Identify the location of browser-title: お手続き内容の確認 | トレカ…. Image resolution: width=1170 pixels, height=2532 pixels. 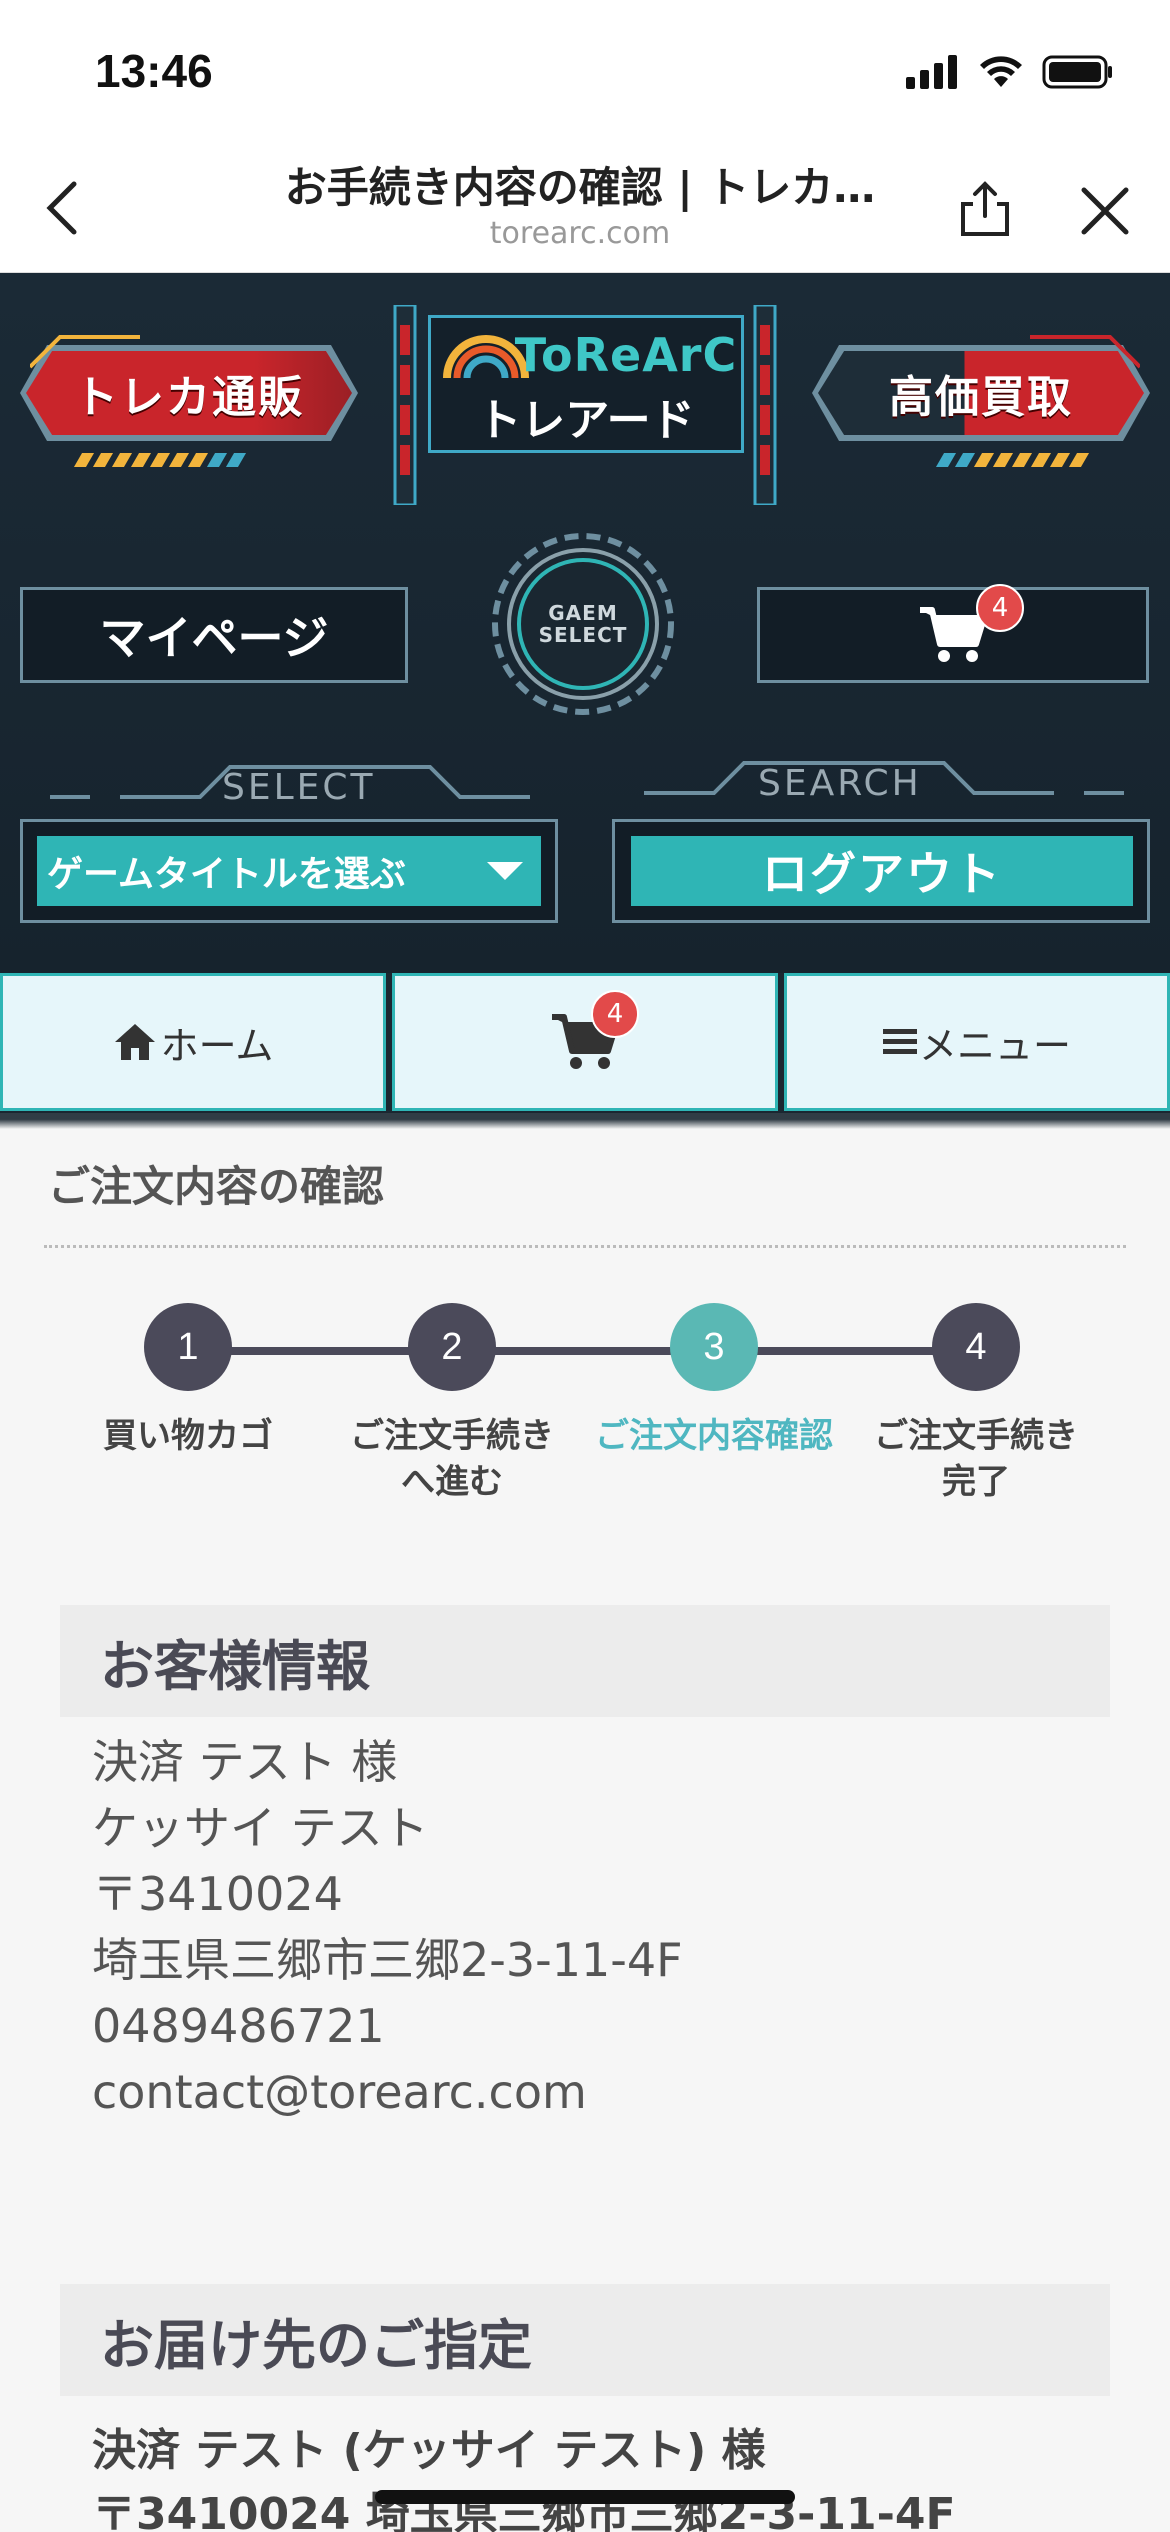
(580, 187).